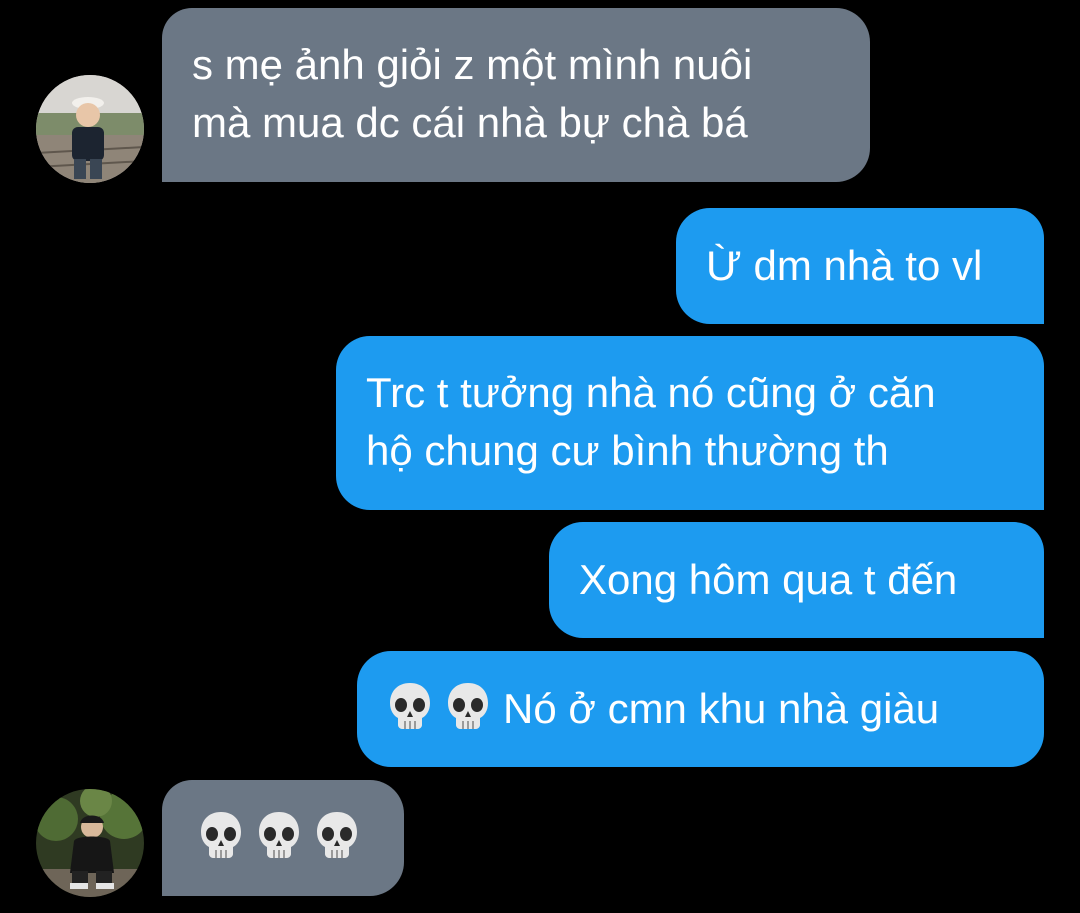  I want to click on message-text-line: mà mua dc cái nhà bự chà bá, so click(470, 122).